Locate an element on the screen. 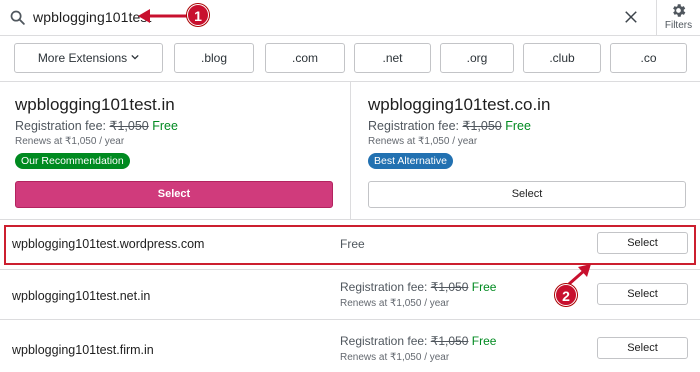  close-icon is located at coordinates (631, 17).